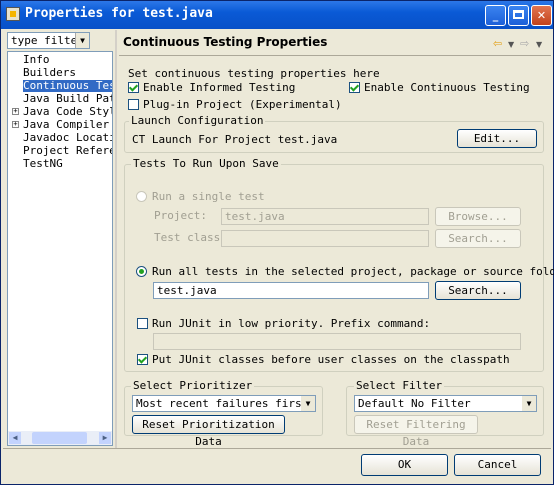 The image size is (554, 485). Describe the element at coordinates (15, 438) in the screenshot. I see `scroll-left-icon: ◀` at that location.